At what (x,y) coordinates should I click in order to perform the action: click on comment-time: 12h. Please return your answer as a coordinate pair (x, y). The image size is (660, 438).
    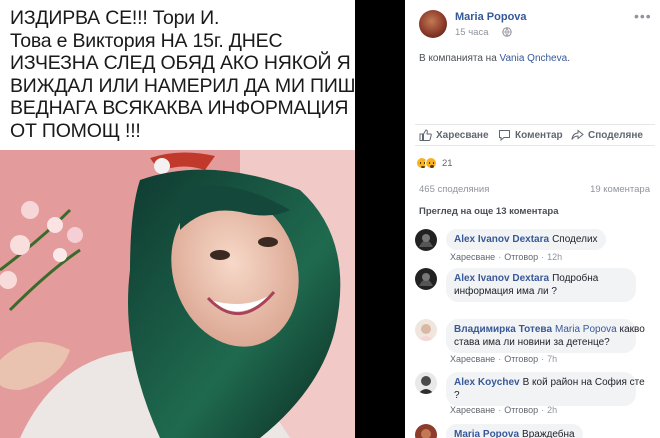
    Looking at the image, I should click on (554, 257).